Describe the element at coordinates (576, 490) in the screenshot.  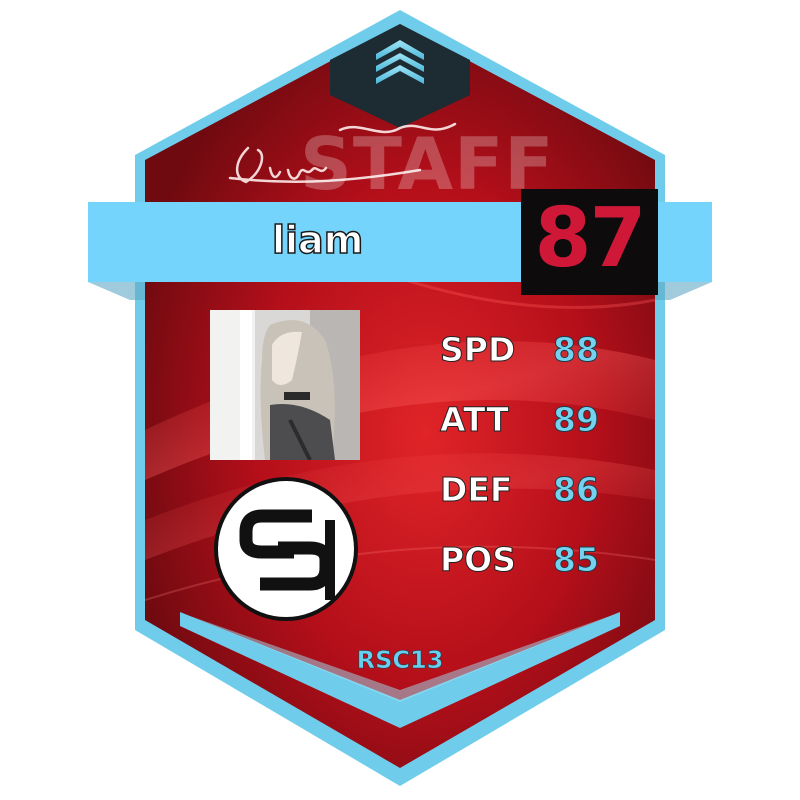
I see `stat-value-def: 86` at that location.